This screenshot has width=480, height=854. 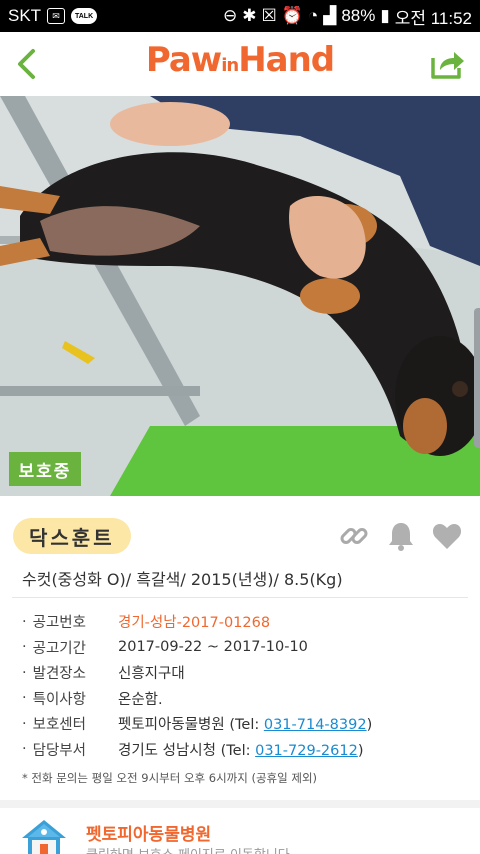 I want to click on link-button, so click(x=354, y=536).